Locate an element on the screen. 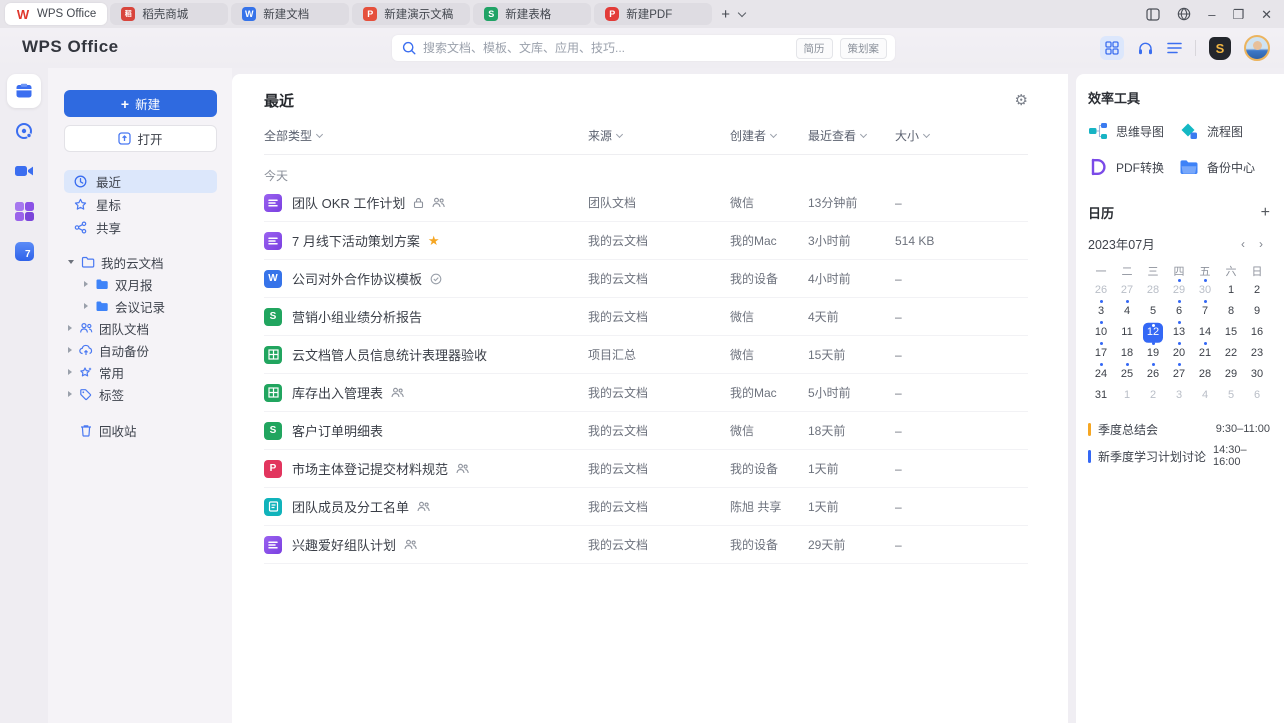 The width and height of the screenshot is (1284, 723). doc-row: 团队 OKR 工作计划 团队文档 微信 13分钟前 – is located at coordinates (646, 203).